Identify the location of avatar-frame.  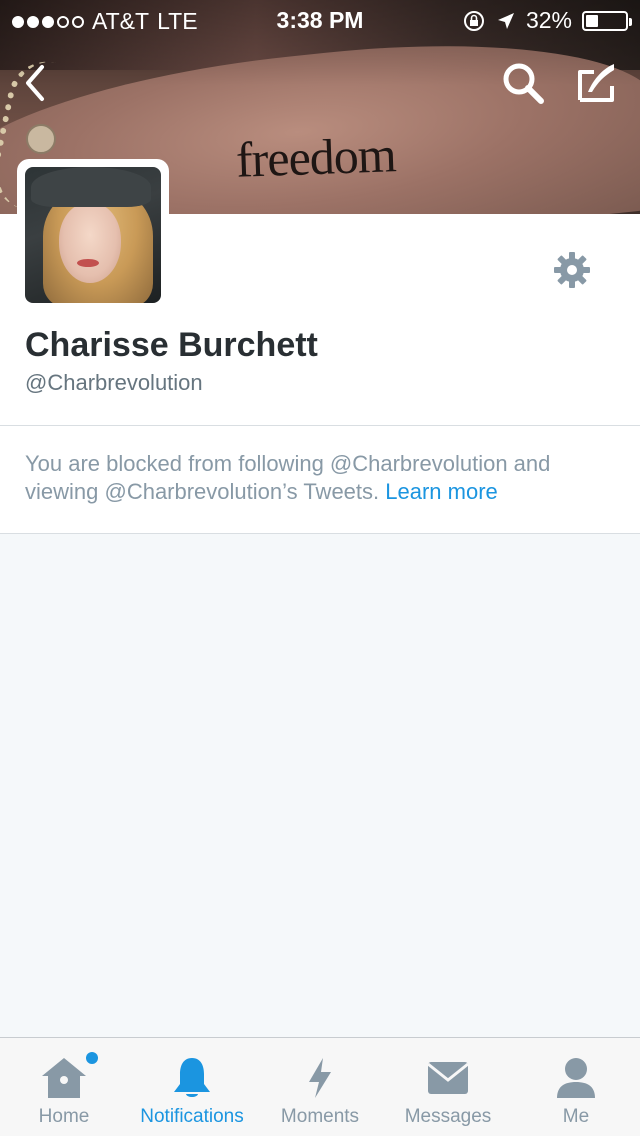
(93, 235).